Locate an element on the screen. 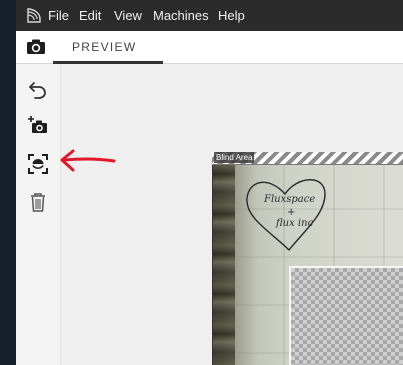 The height and width of the screenshot is (365, 403). undo-icon is located at coordinates (38, 89).